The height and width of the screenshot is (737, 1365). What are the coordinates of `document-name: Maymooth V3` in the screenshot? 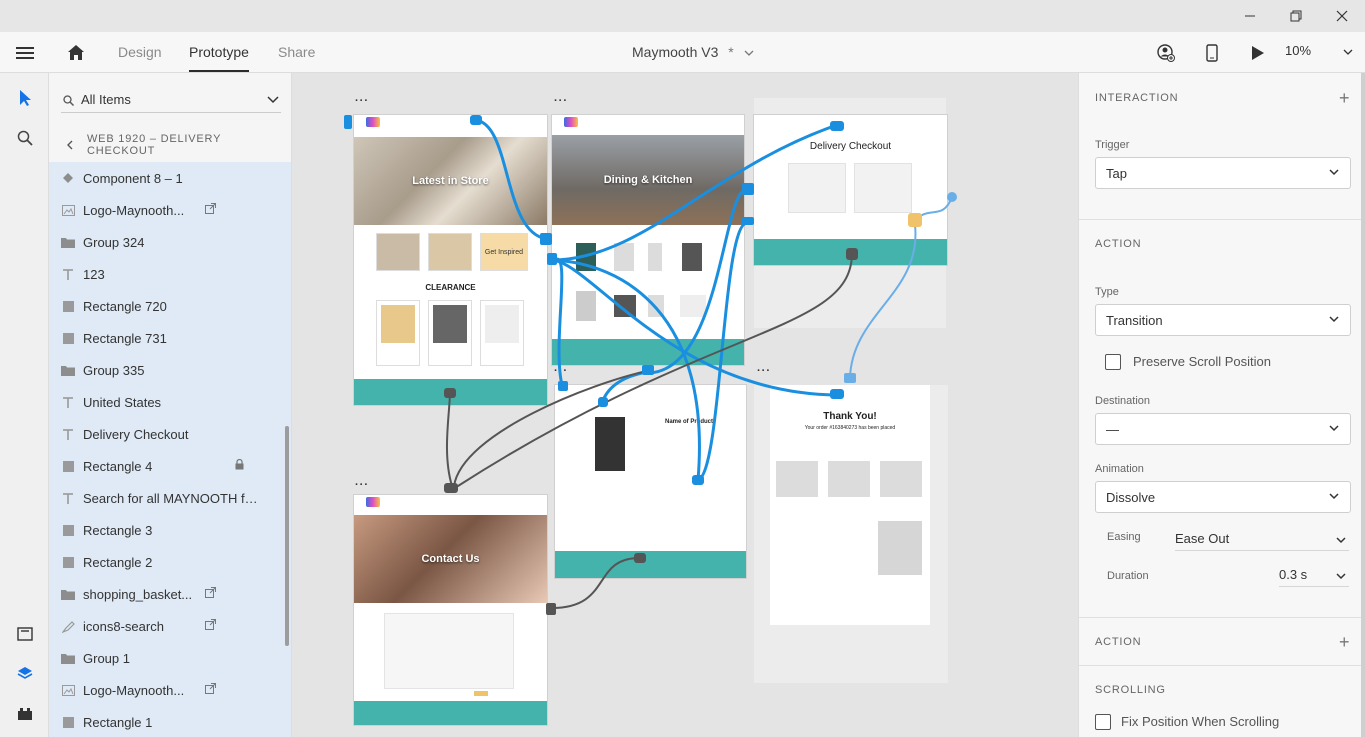 It's located at (675, 52).